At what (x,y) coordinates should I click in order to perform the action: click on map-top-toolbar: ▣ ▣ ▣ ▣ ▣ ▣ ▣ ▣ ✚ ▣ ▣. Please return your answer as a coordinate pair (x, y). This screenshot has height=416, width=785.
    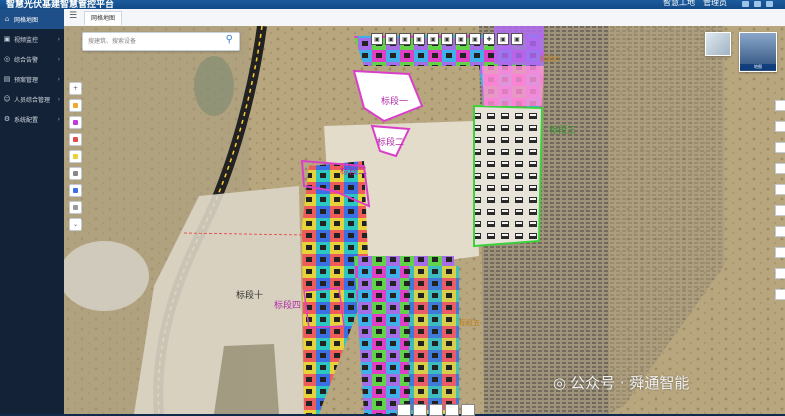
    Looking at the image, I should click on (447, 39).